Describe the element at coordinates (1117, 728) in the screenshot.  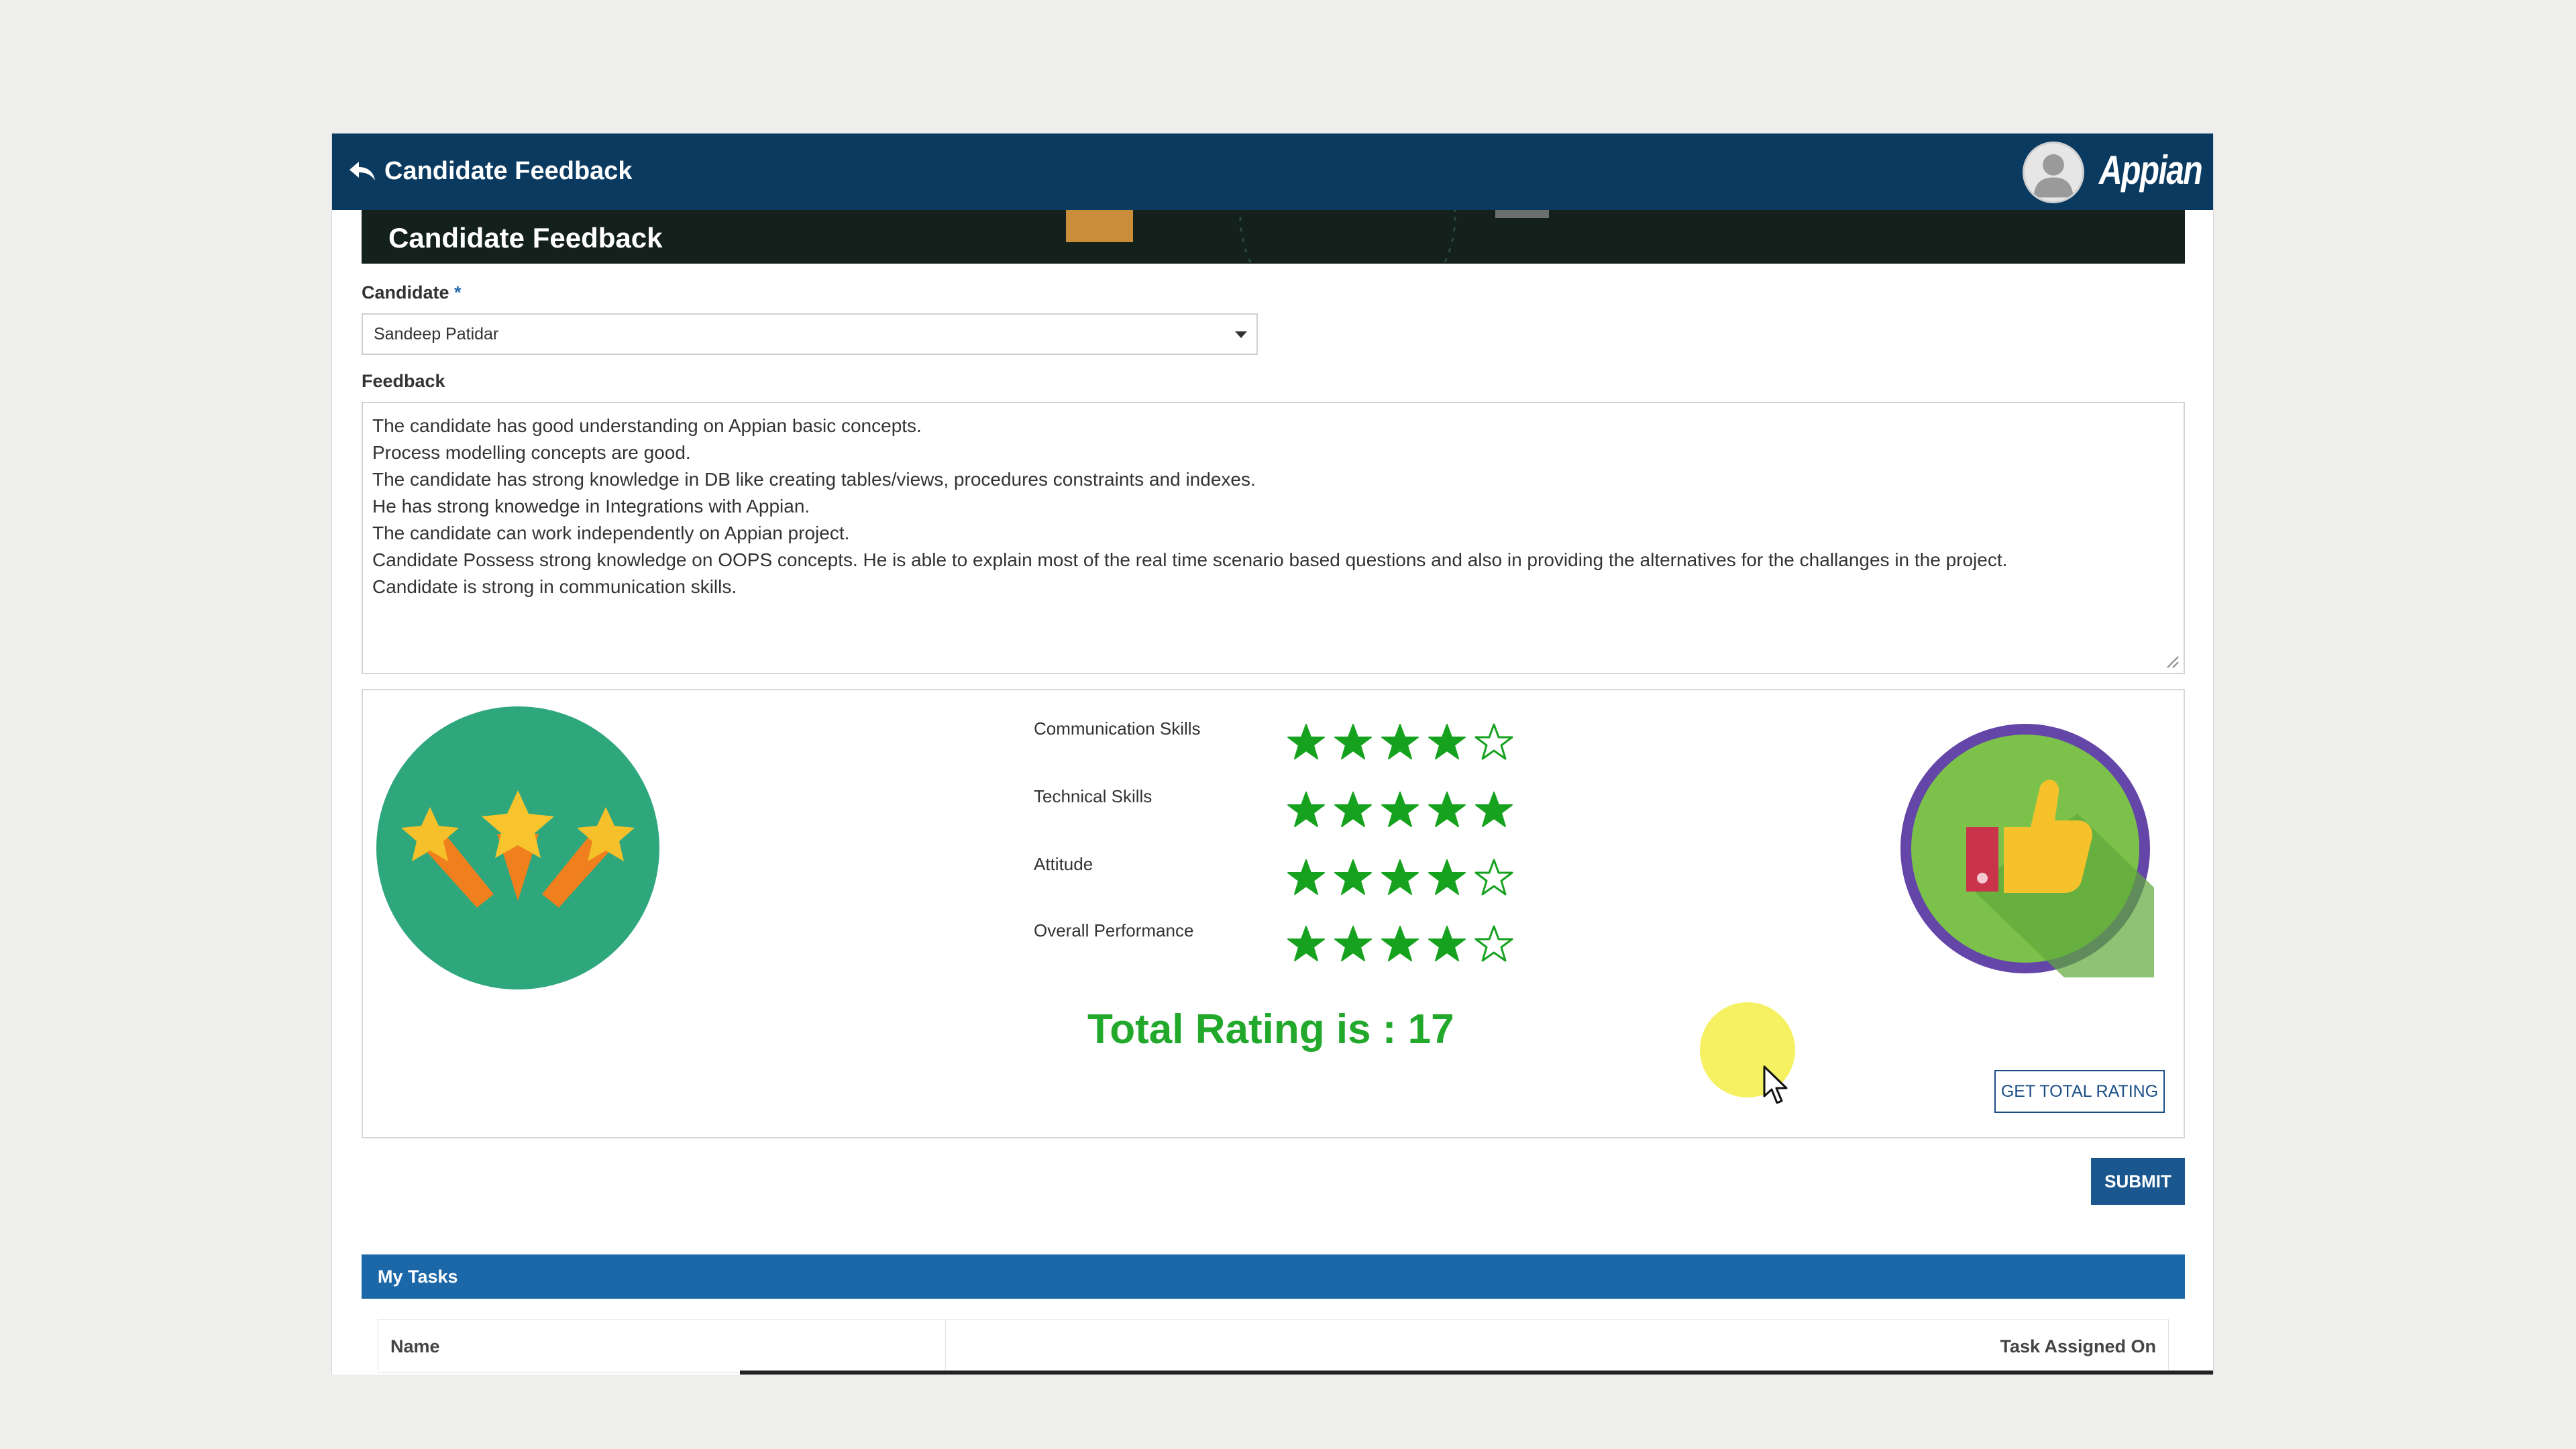
I see `rating-label: Communication Skills` at that location.